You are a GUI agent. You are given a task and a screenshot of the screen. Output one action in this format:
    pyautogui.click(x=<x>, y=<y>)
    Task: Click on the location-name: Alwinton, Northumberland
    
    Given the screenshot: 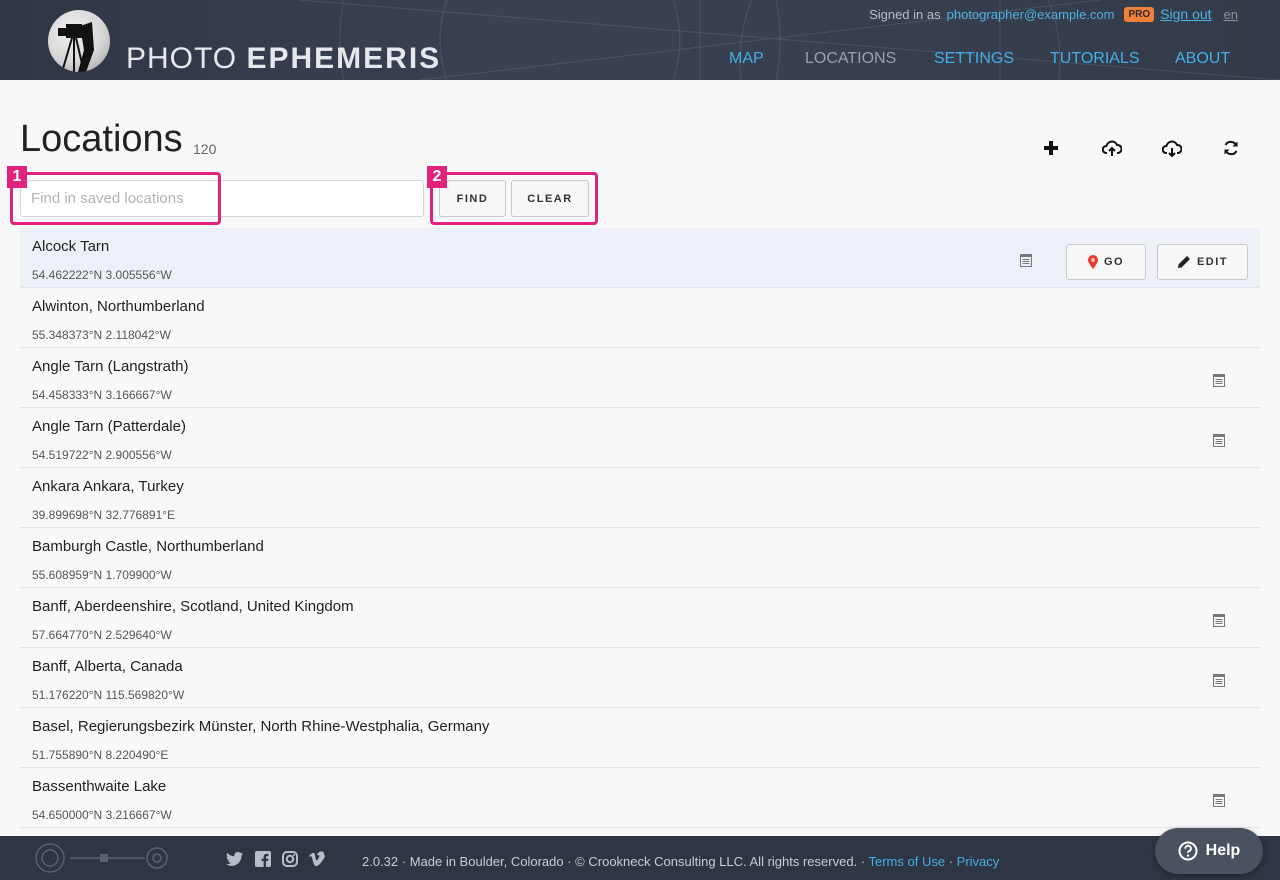 What is the action you would take?
    pyautogui.click(x=118, y=306)
    